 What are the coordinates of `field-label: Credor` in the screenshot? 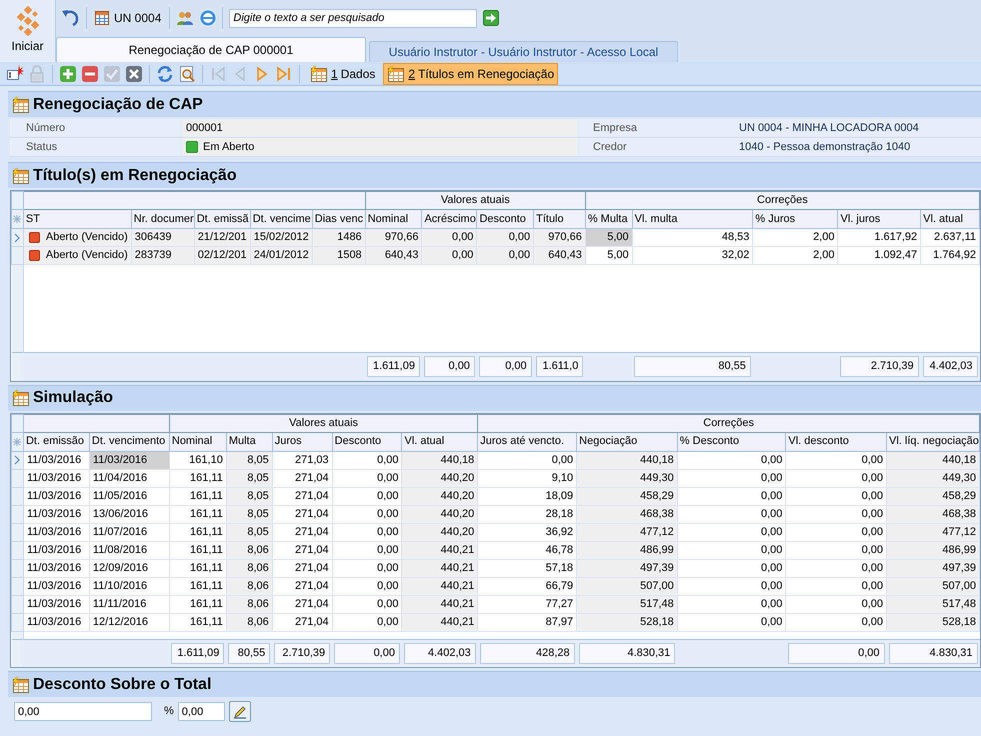 It's located at (656, 147).